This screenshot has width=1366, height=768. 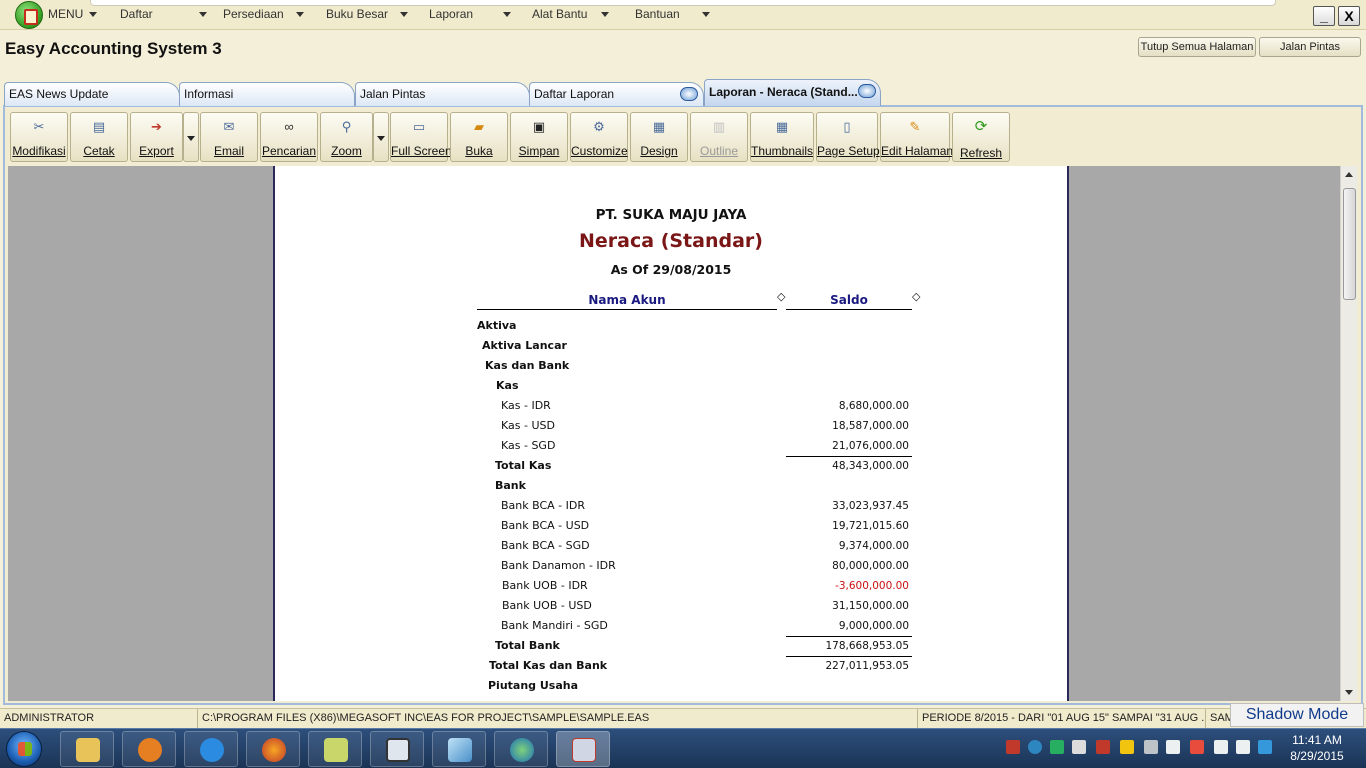 What do you see at coordinates (156, 126) in the screenshot?
I see `export-icon: ➔` at bounding box center [156, 126].